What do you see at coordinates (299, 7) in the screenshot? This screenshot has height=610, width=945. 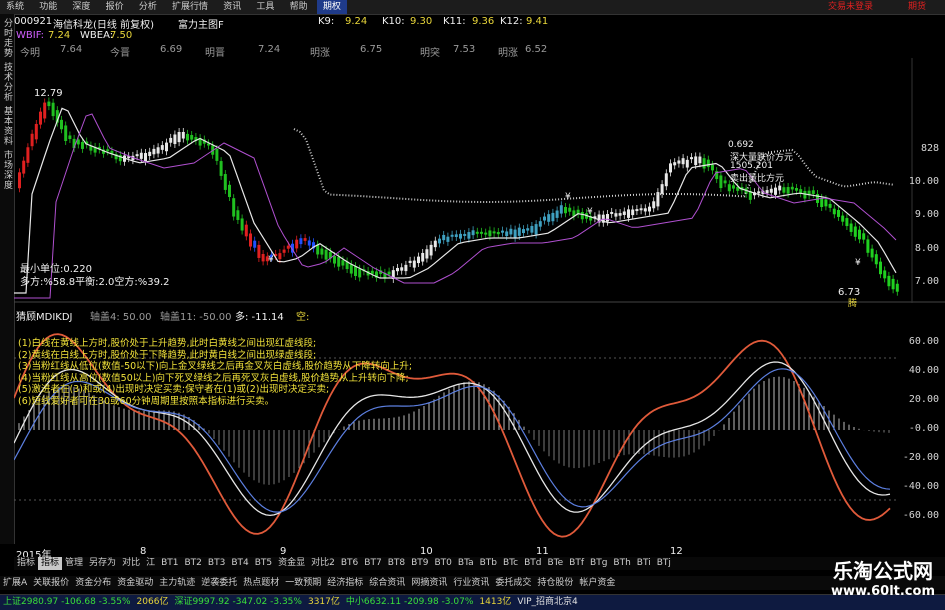 I see `menu-item-help: 帮助` at bounding box center [299, 7].